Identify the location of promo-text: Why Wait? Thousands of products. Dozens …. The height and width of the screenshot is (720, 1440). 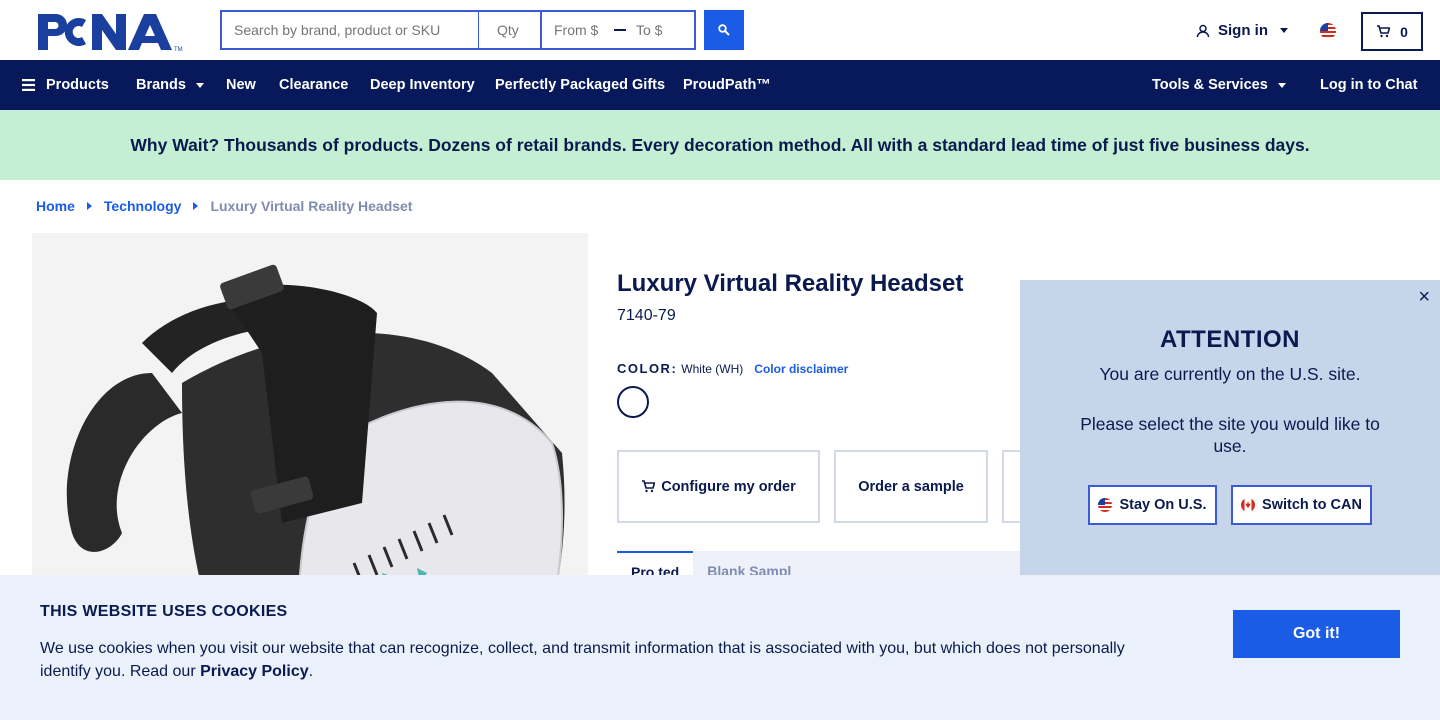
(720, 144).